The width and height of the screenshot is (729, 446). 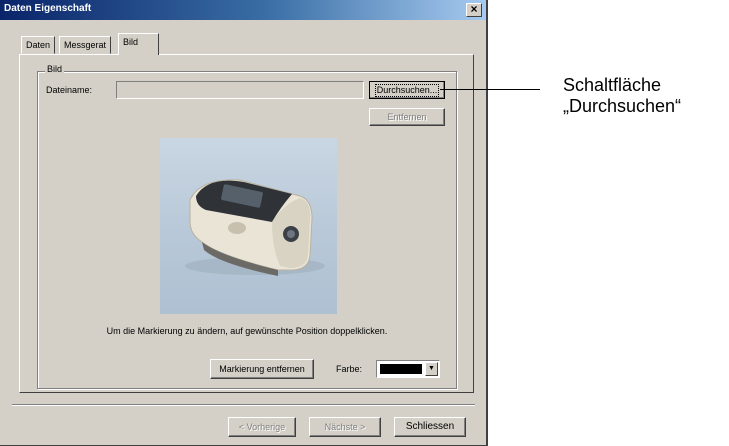 What do you see at coordinates (48, 8) in the screenshot?
I see `window-title: Daten Eigenschaft` at bounding box center [48, 8].